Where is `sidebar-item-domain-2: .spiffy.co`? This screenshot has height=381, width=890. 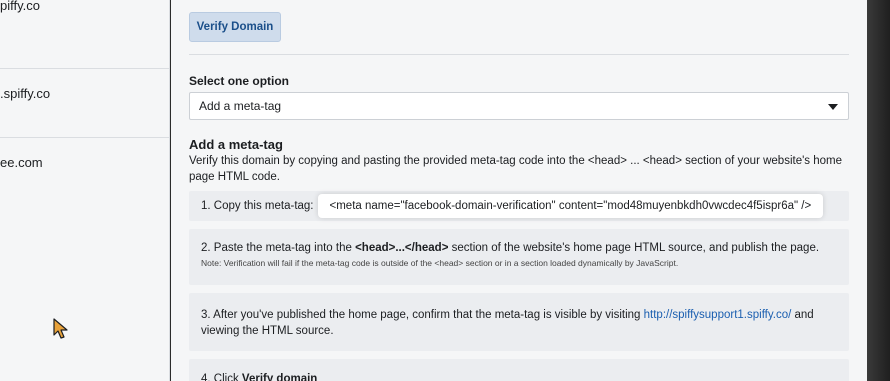 sidebar-item-domain-2: .spiffy.co is located at coordinates (84, 103).